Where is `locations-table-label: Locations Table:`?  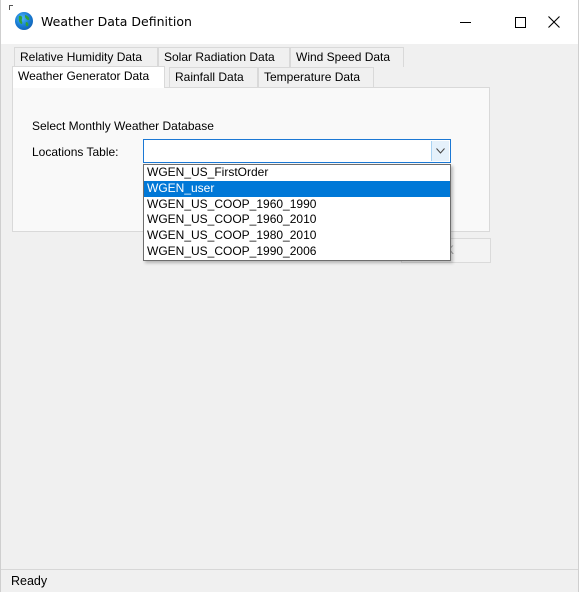
locations-table-label: Locations Table: is located at coordinates (75, 152).